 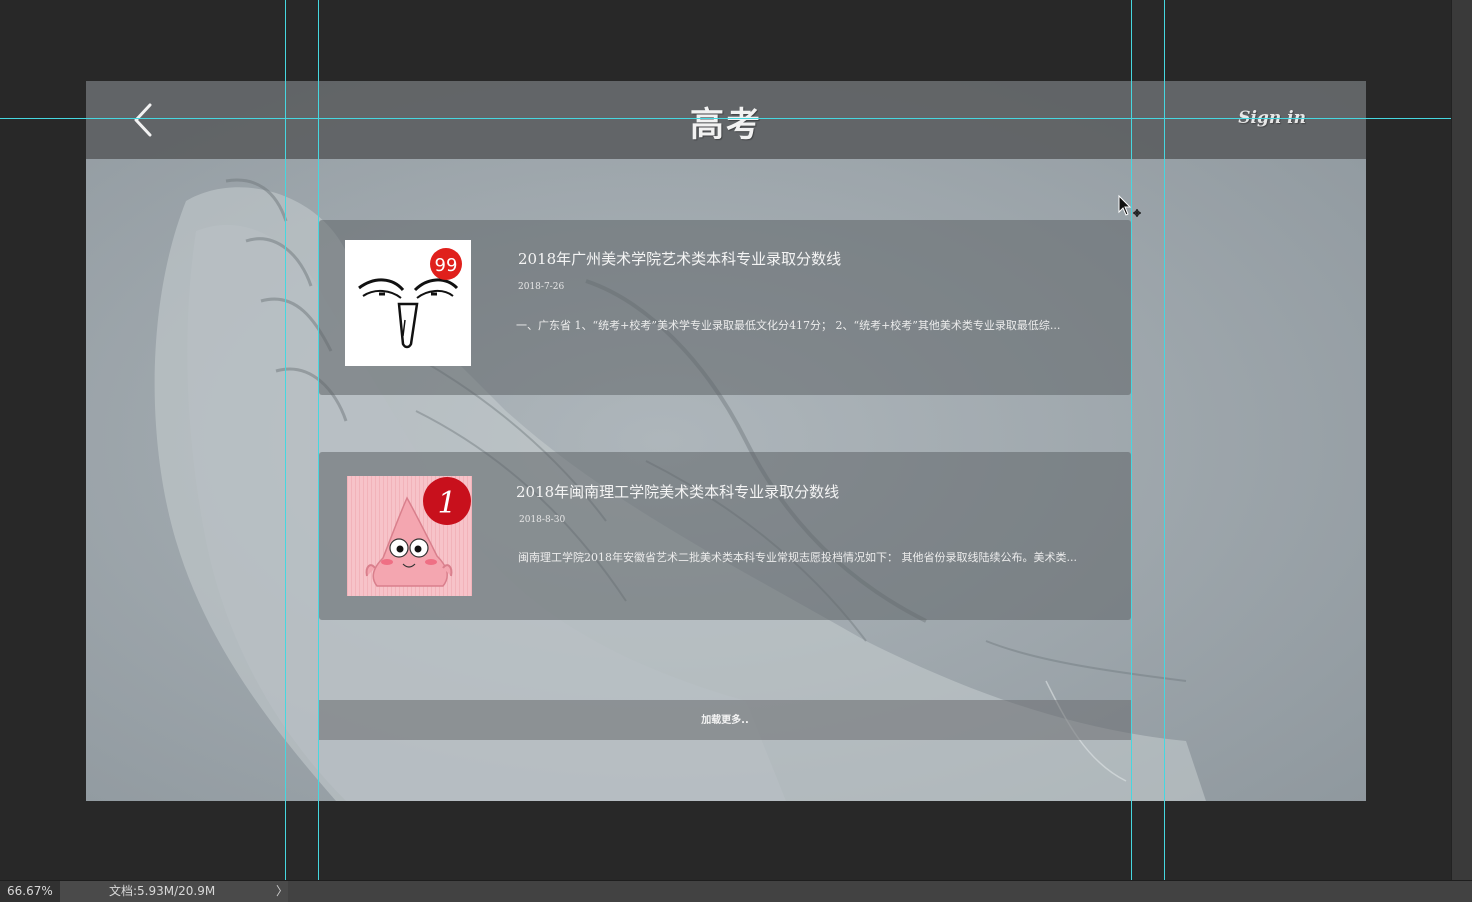 I want to click on top-navigation-bar: 高考 Sign in, so click(x=726, y=120).